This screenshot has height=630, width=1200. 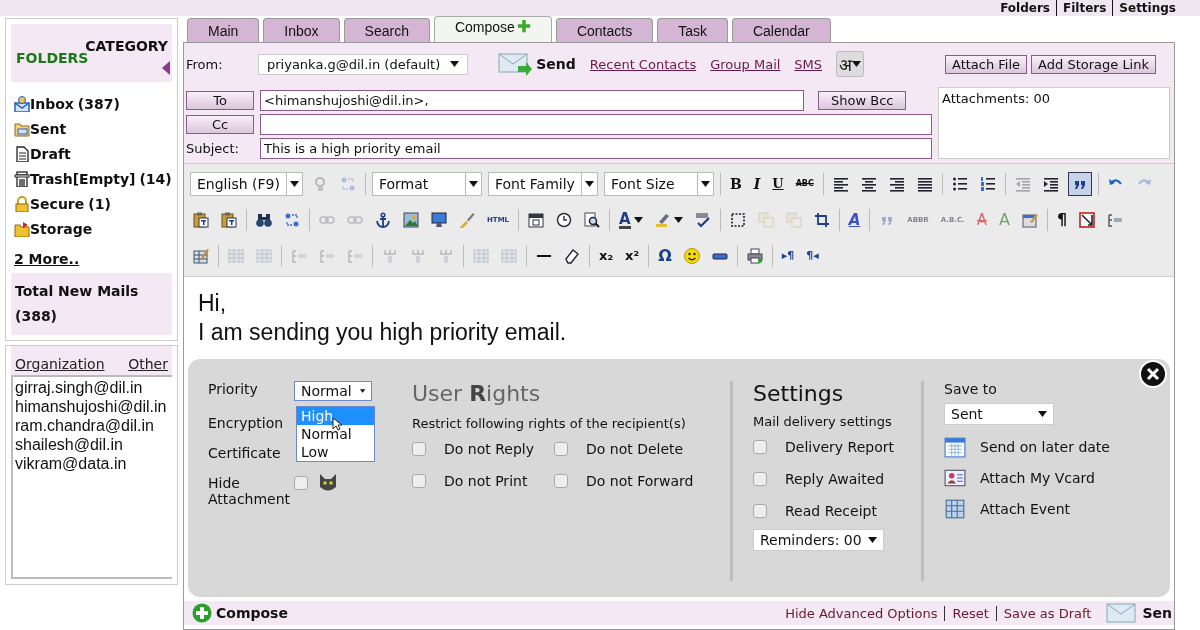 What do you see at coordinates (596, 124) in the screenshot?
I see `cc-field` at bounding box center [596, 124].